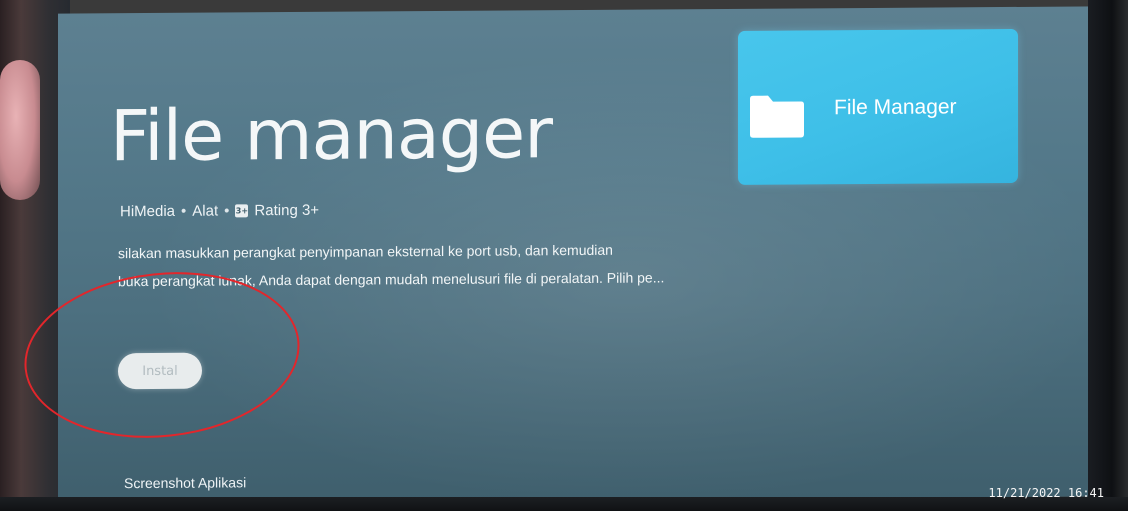  I want to click on photo-timestamp: 11/21/2022 16:41, so click(1046, 493).